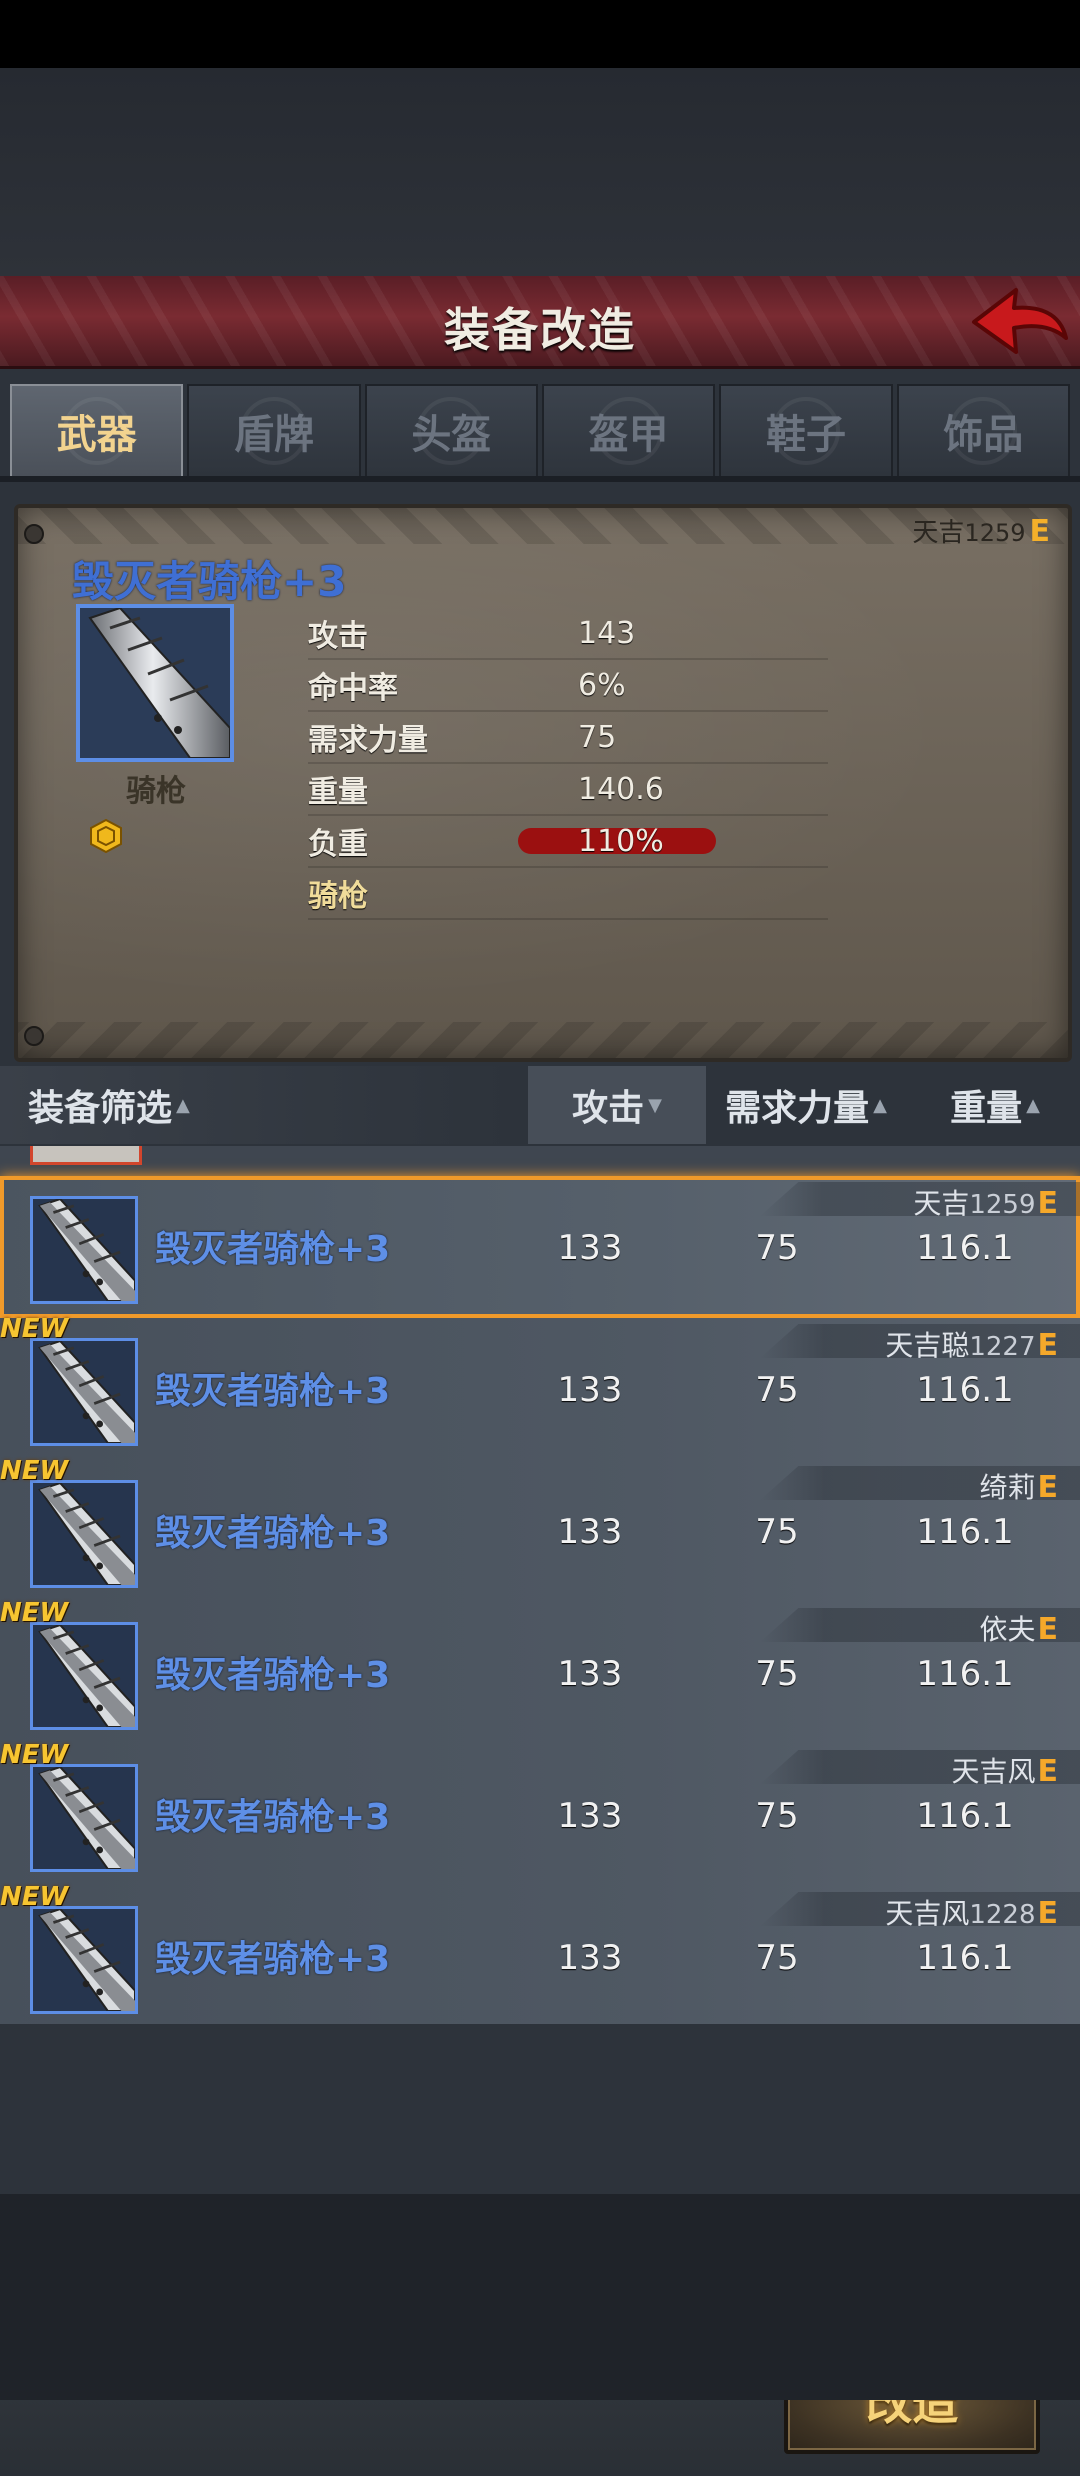  I want to click on stat-value: 143, so click(607, 633).